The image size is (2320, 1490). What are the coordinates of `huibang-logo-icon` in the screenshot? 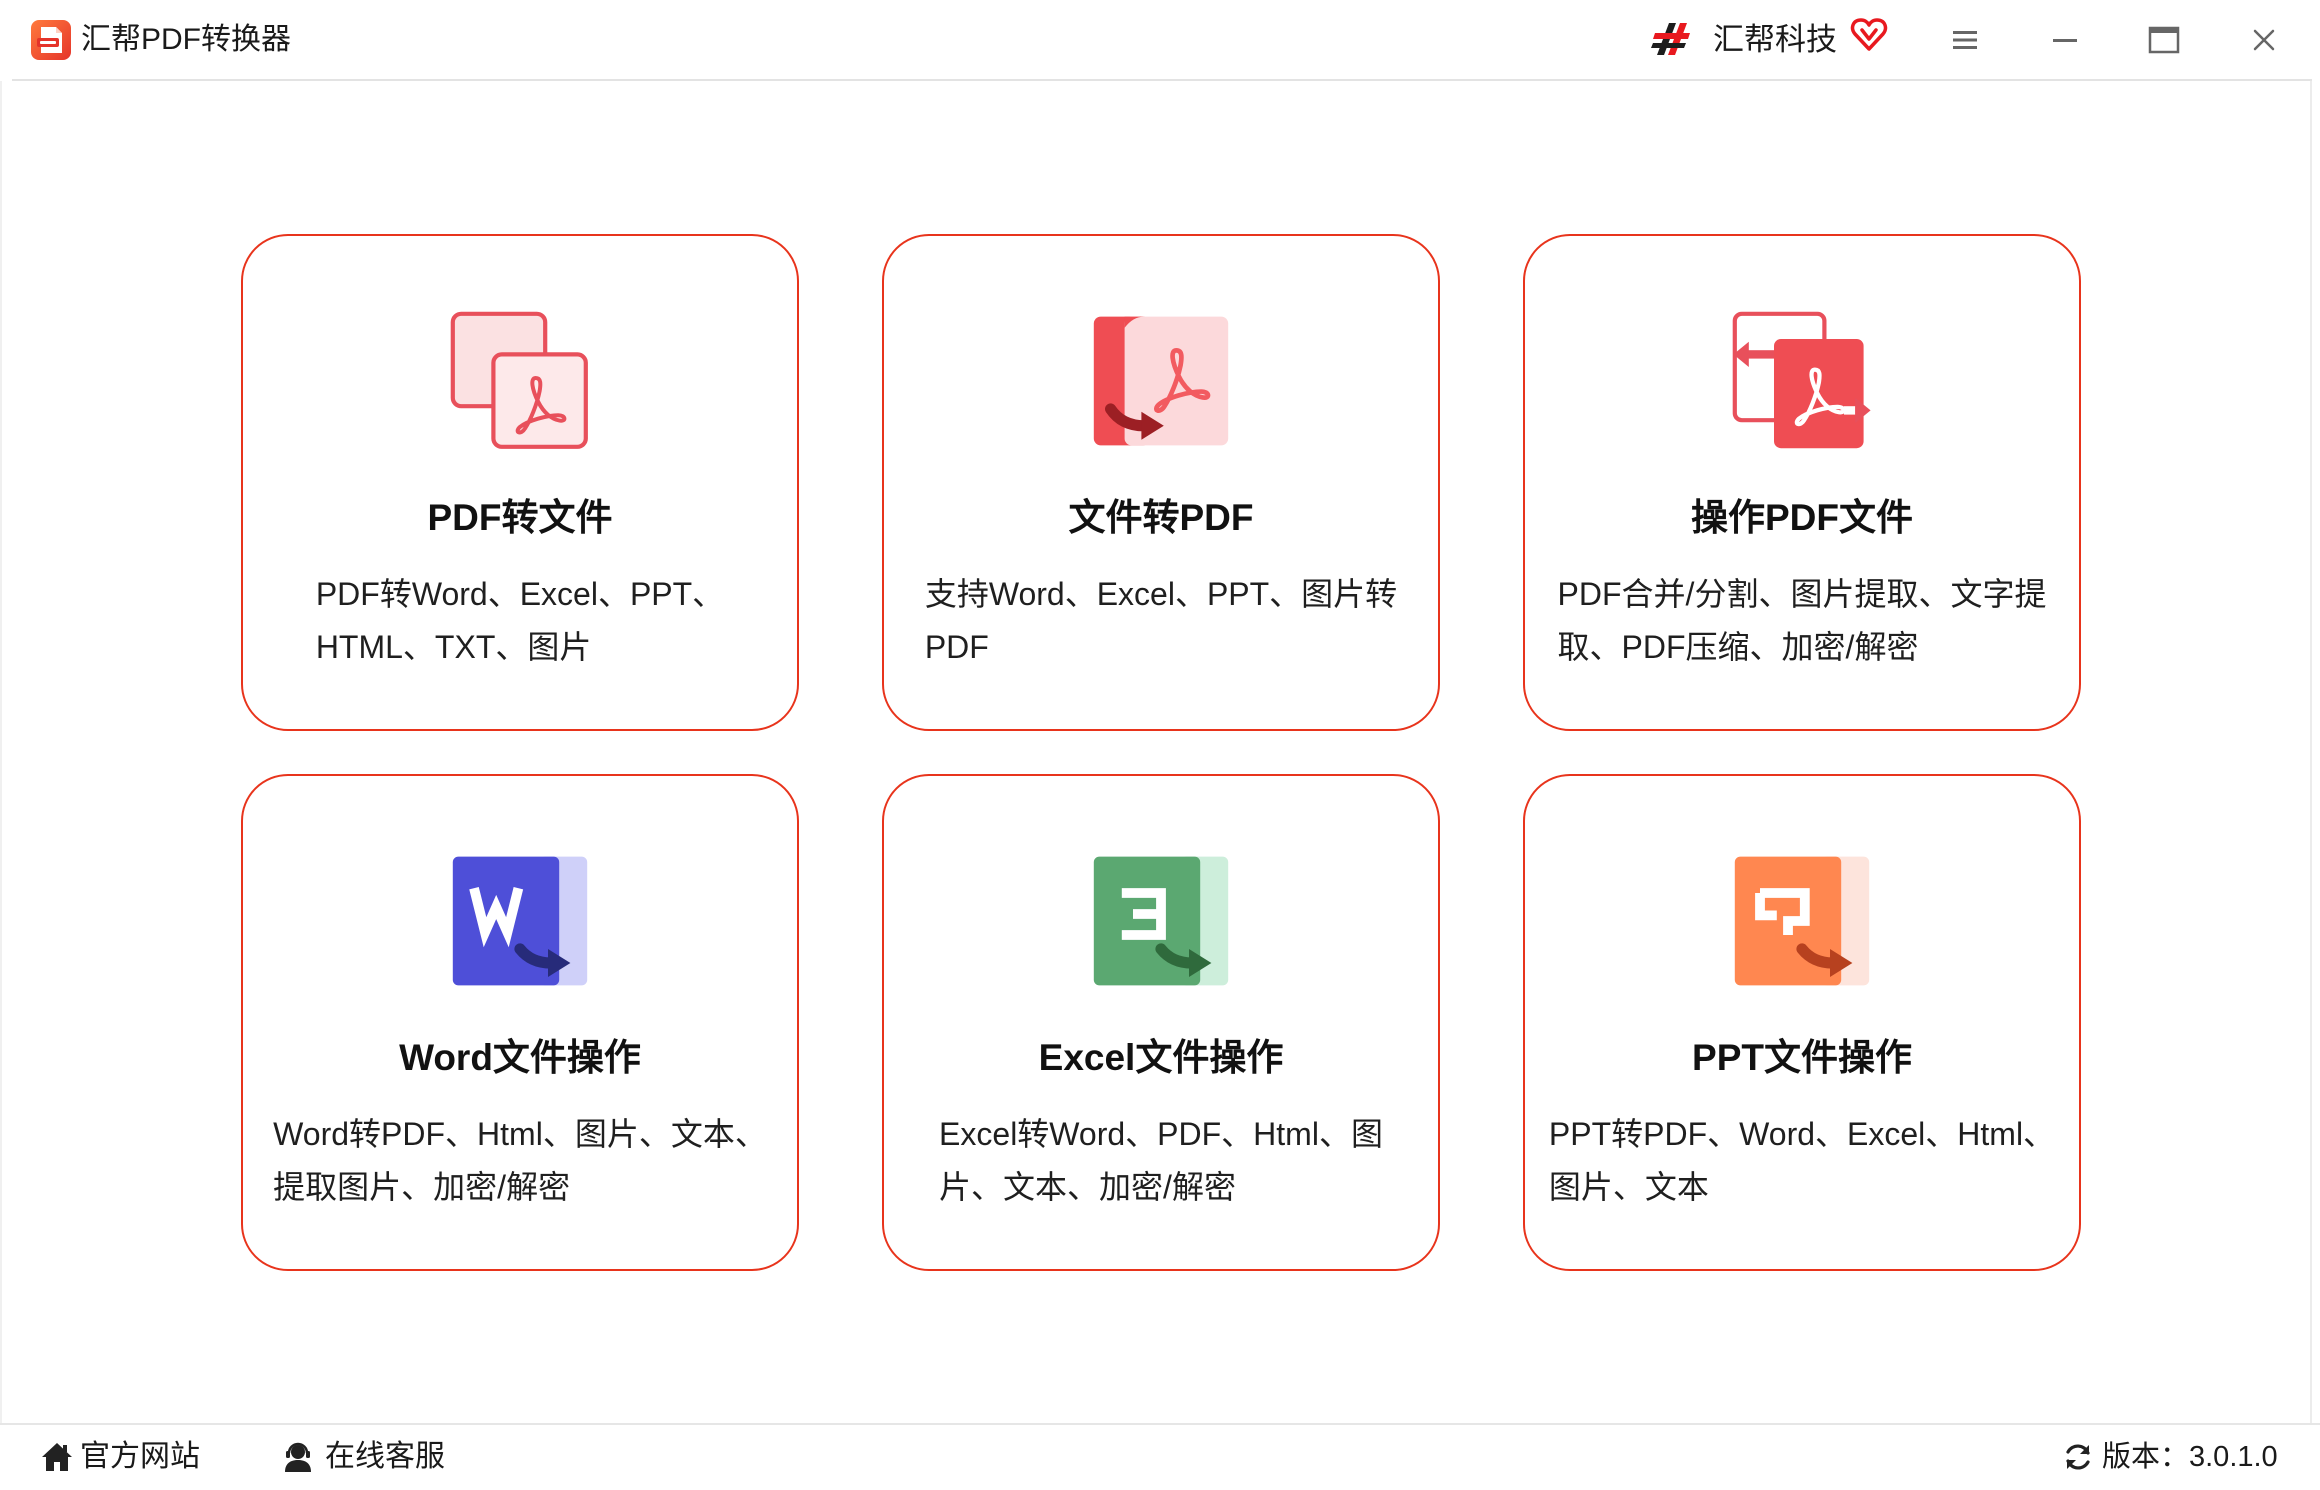 It's located at (1672, 39).